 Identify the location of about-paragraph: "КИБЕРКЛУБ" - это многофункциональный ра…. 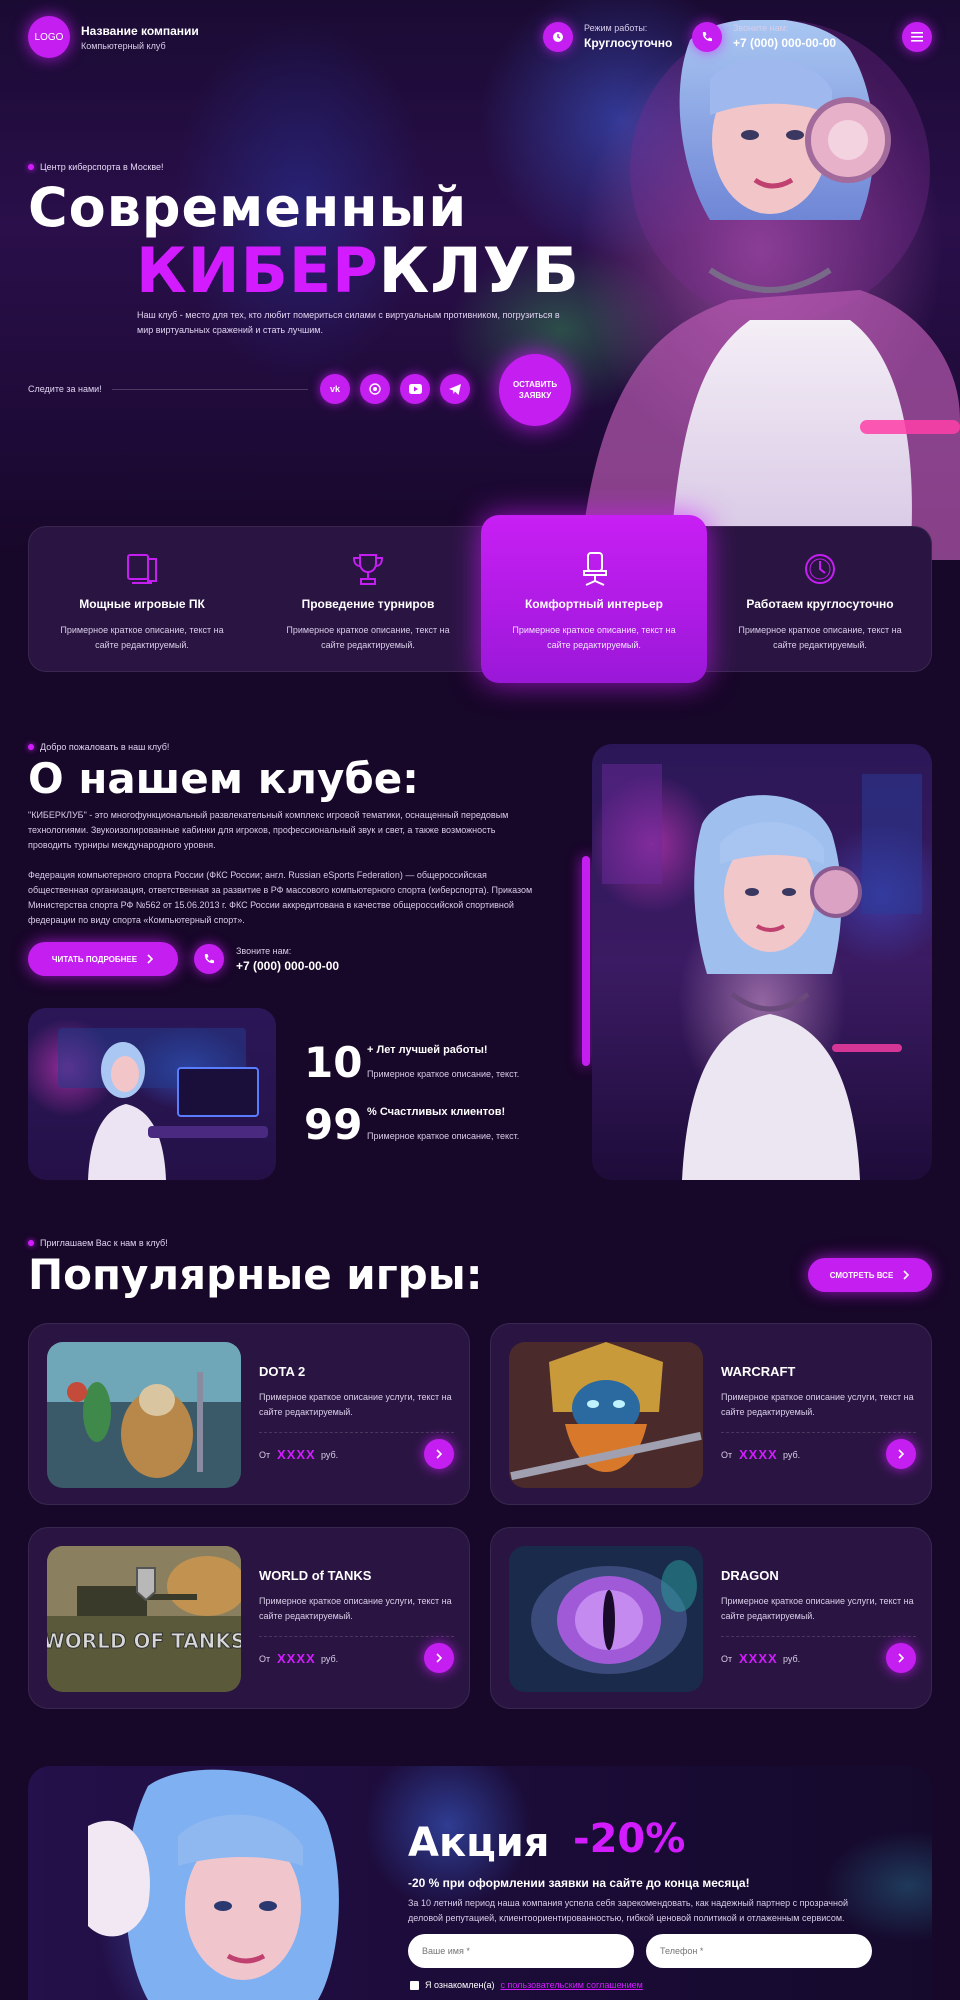
(268, 830).